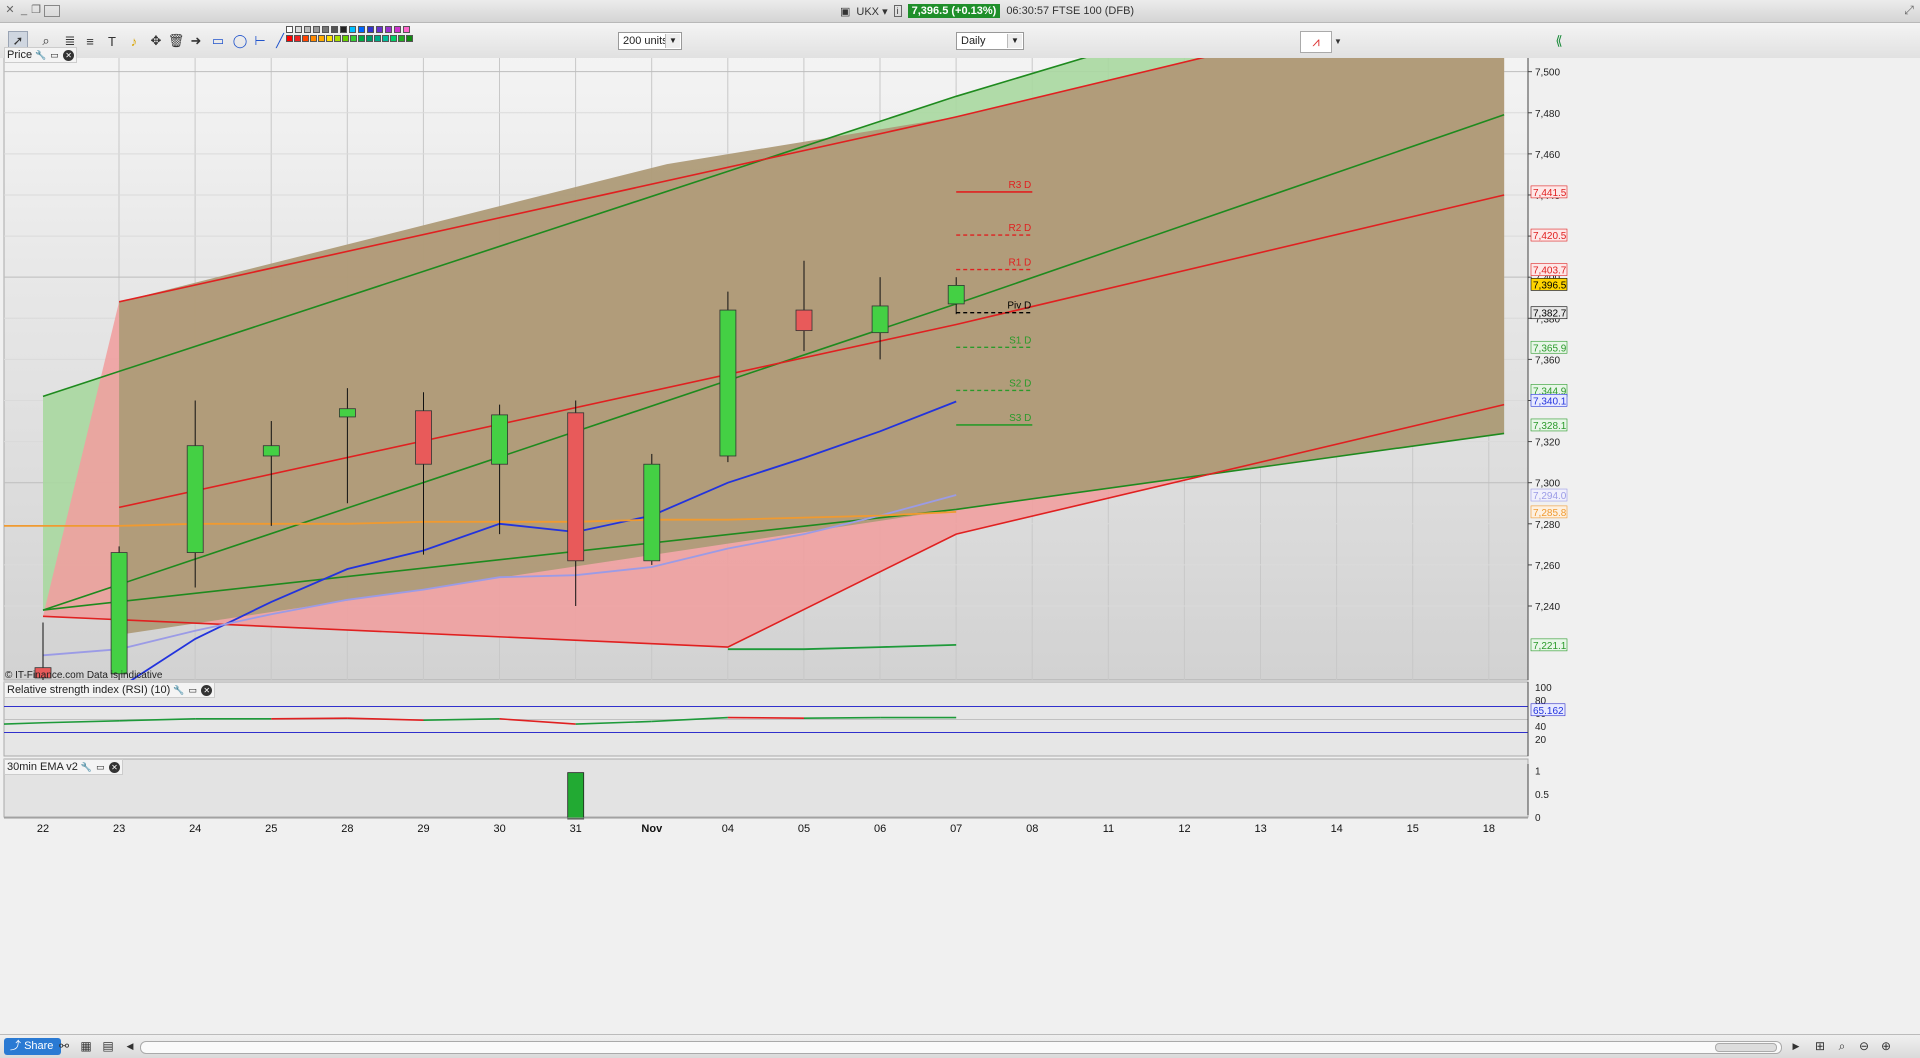 The height and width of the screenshot is (1058, 1920). Describe the element at coordinates (24, 10) in the screenshot. I see `minimize-window-icon: _` at that location.